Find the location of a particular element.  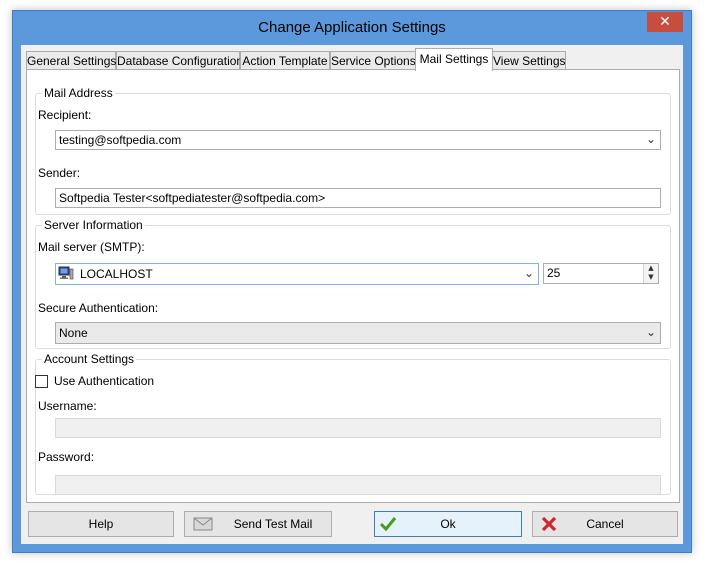

use-authentication-checkbox is located at coordinates (41, 381).